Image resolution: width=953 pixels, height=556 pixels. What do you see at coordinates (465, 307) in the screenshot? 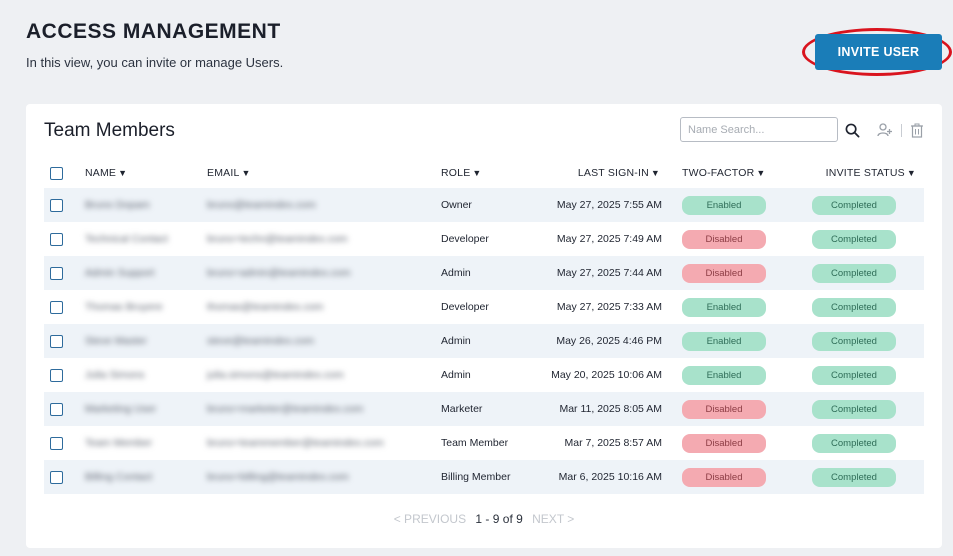
I see `user-role: Developer` at bounding box center [465, 307].